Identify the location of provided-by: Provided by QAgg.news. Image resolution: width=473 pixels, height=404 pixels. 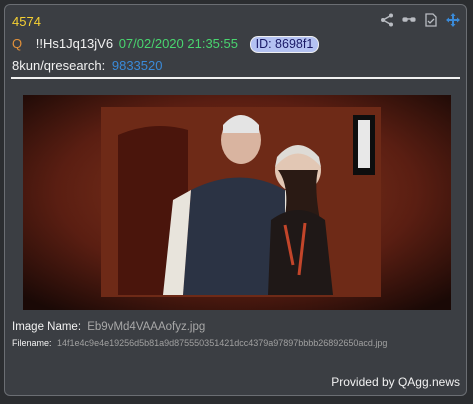
(395, 382).